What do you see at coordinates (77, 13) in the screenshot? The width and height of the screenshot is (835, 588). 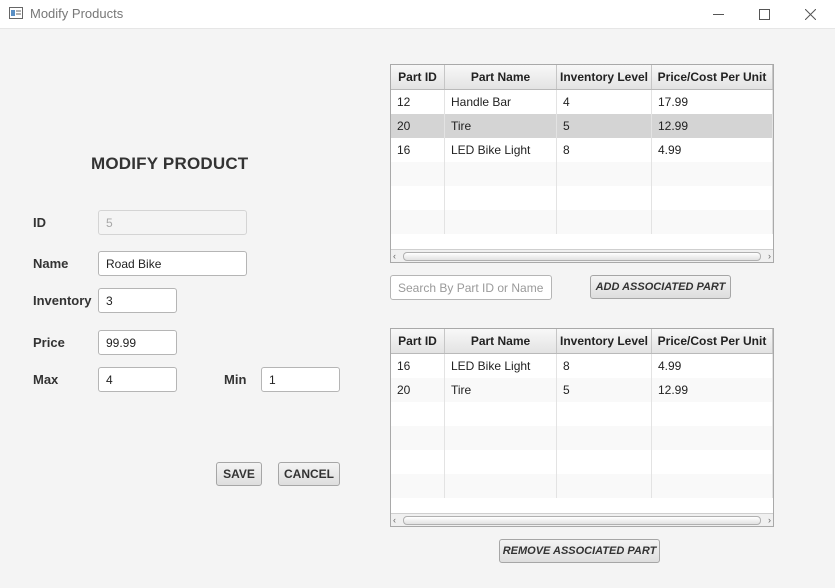 I see `window-title: Modify Products` at bounding box center [77, 13].